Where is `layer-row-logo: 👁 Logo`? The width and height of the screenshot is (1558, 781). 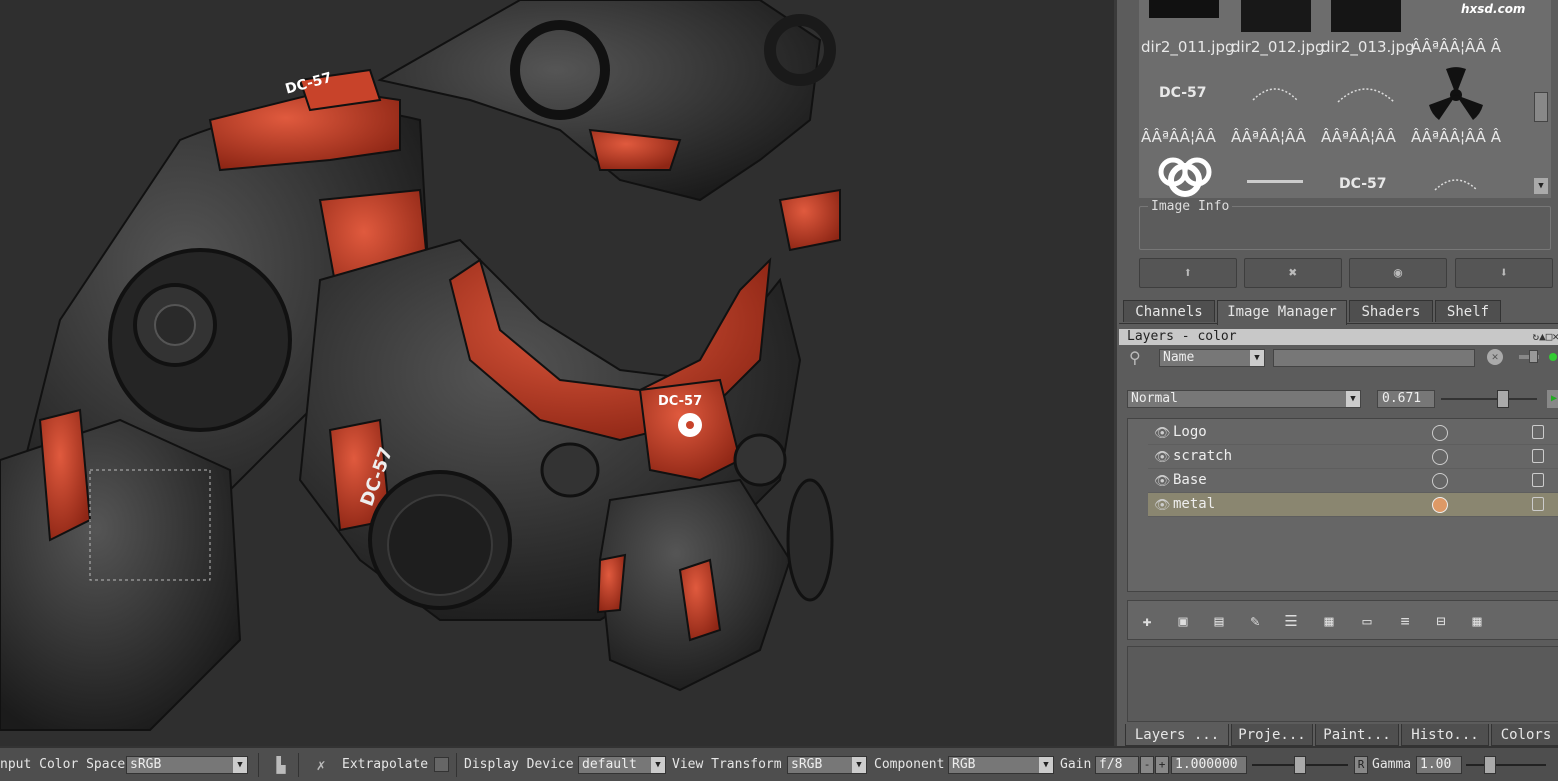 layer-row-logo: 👁 Logo is located at coordinates (1353, 433).